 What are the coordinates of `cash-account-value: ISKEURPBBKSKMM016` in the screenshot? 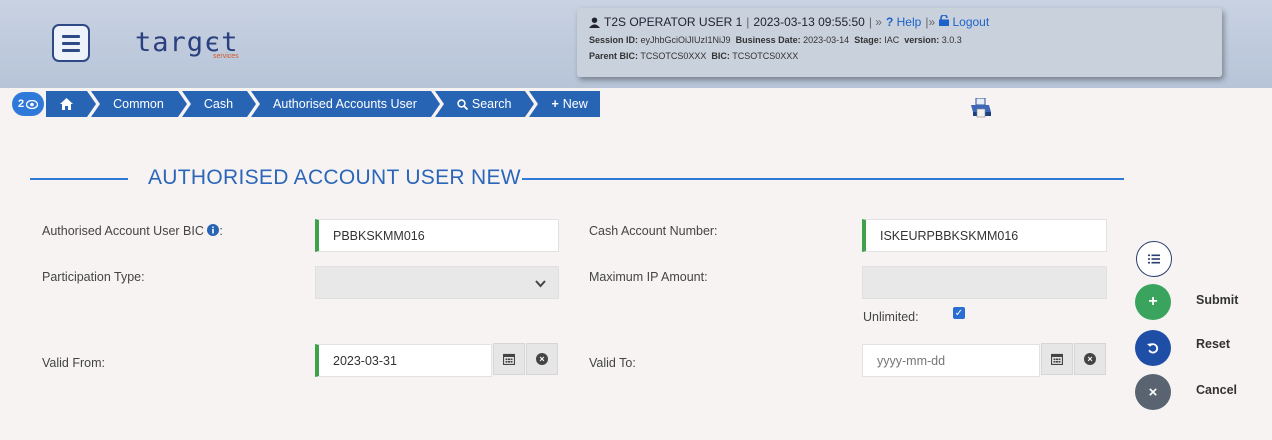 It's located at (949, 235).